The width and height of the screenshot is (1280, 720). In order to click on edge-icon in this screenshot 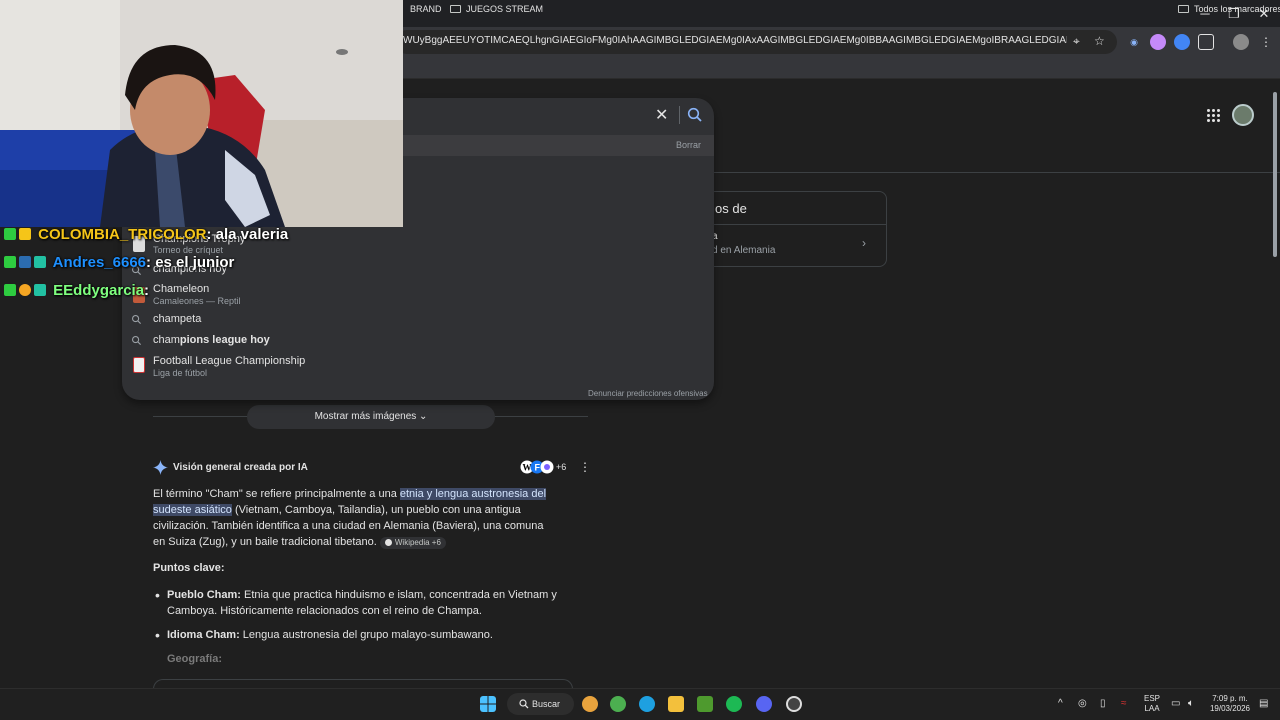, I will do `click(647, 704)`.